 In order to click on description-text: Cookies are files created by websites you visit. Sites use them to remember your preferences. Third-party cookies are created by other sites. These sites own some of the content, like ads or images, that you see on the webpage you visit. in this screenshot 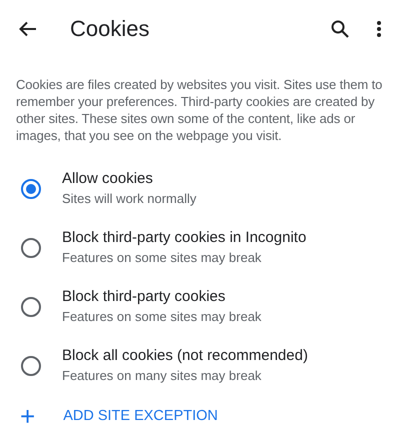, I will do `click(200, 110)`.